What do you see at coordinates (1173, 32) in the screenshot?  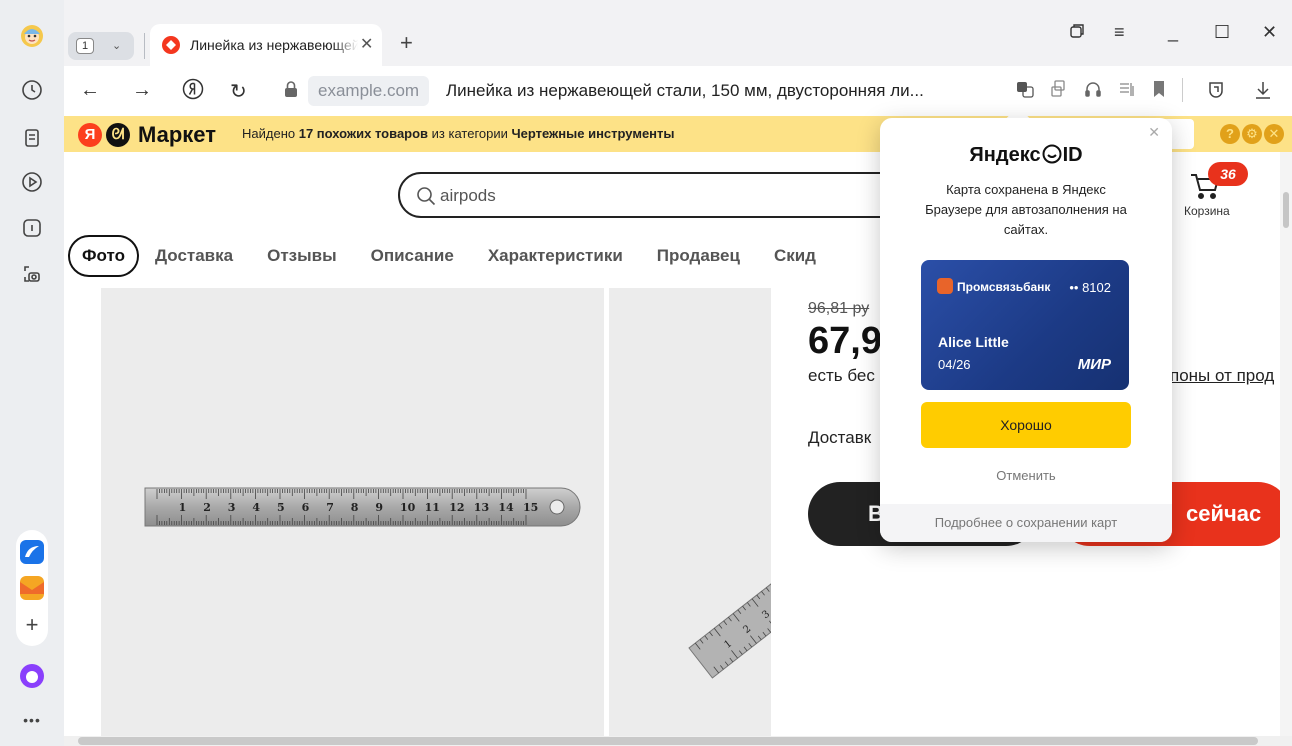 I see `minimize-icon: _` at bounding box center [1173, 32].